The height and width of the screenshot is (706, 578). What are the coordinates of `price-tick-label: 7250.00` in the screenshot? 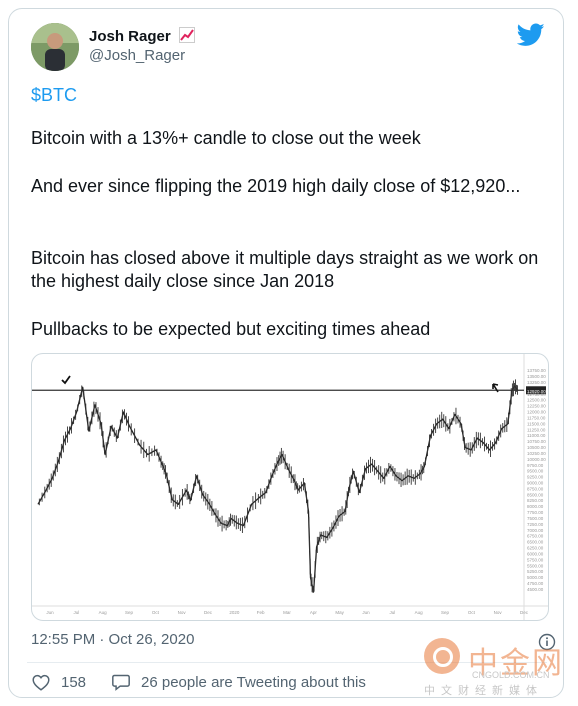 It's located at (535, 524).